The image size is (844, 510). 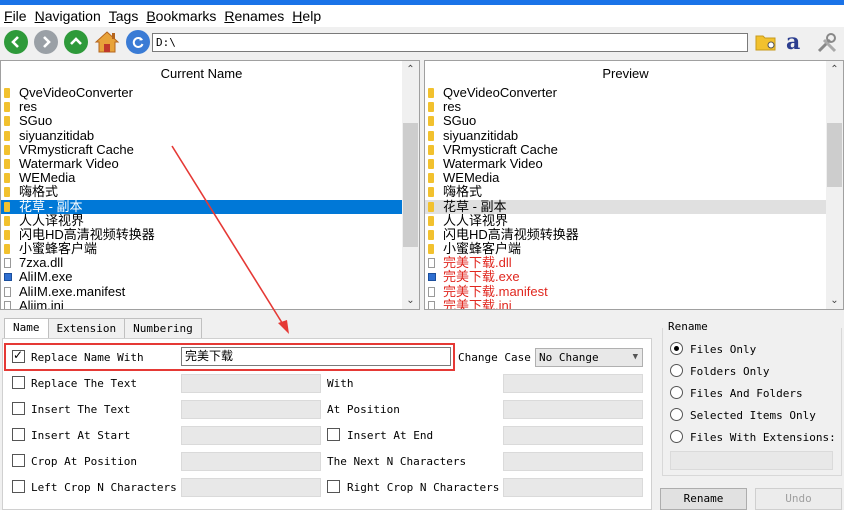 I want to click on list-item: 完美下载.exe, so click(x=625, y=277).